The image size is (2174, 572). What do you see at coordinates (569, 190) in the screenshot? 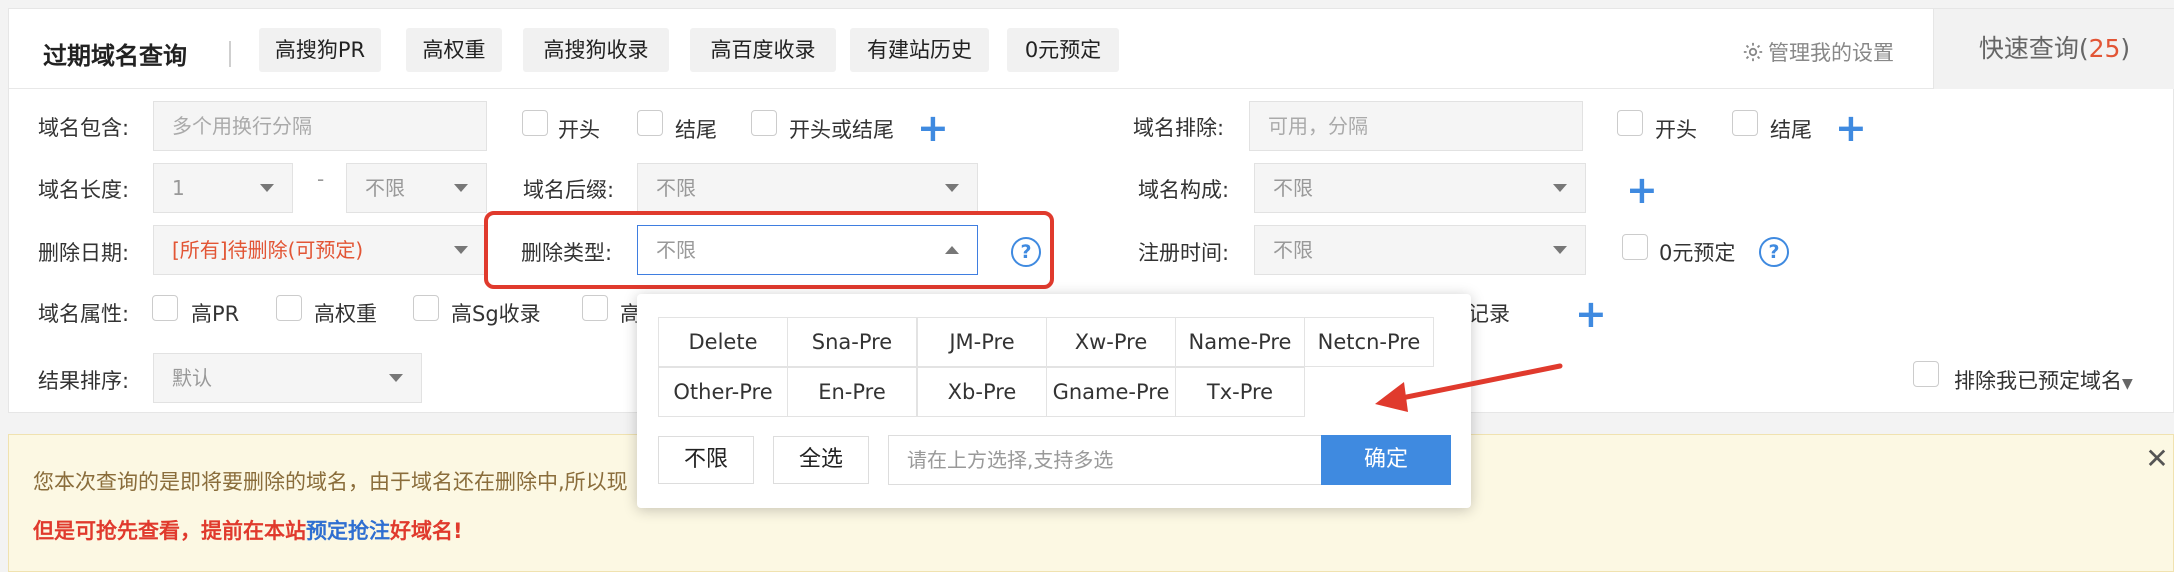
I see `suffix-label: 域名后缀:` at bounding box center [569, 190].